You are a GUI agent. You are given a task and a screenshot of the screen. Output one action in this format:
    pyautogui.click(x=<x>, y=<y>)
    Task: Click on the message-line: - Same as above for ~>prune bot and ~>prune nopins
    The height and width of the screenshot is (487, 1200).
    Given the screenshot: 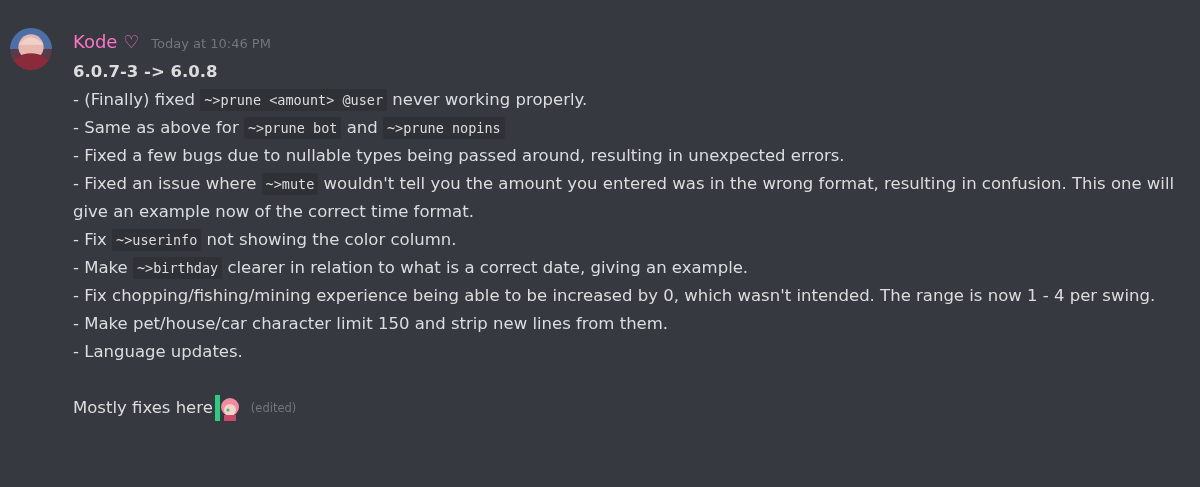 What is the action you would take?
    pyautogui.click(x=631, y=128)
    